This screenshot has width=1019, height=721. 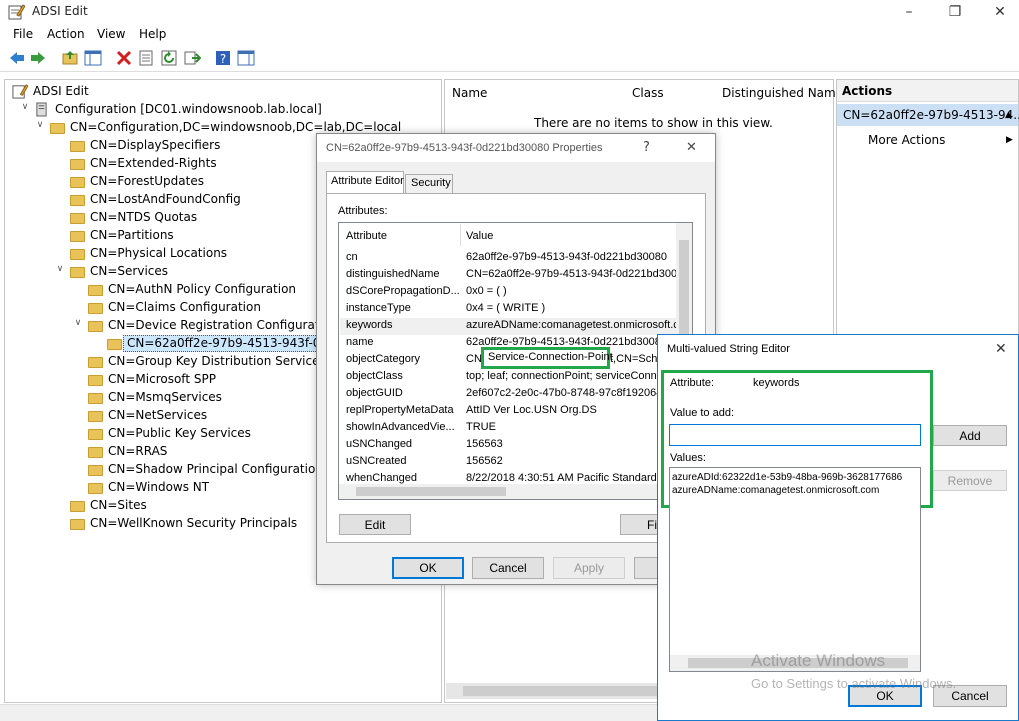 I want to click on tree-item: ADSI Edit, so click(x=61, y=91).